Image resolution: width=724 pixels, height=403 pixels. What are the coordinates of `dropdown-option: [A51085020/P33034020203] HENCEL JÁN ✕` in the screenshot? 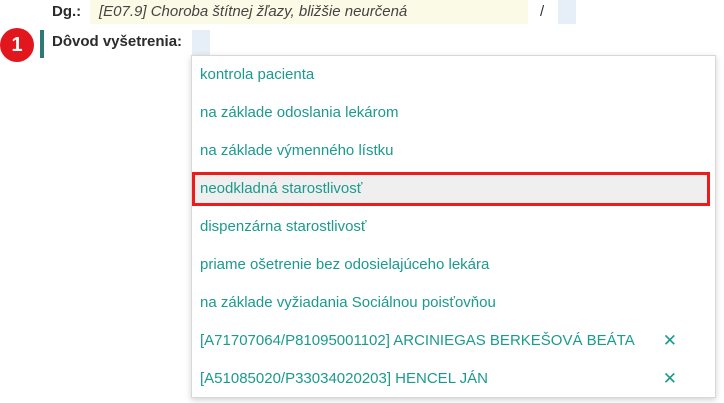 It's located at (453, 379).